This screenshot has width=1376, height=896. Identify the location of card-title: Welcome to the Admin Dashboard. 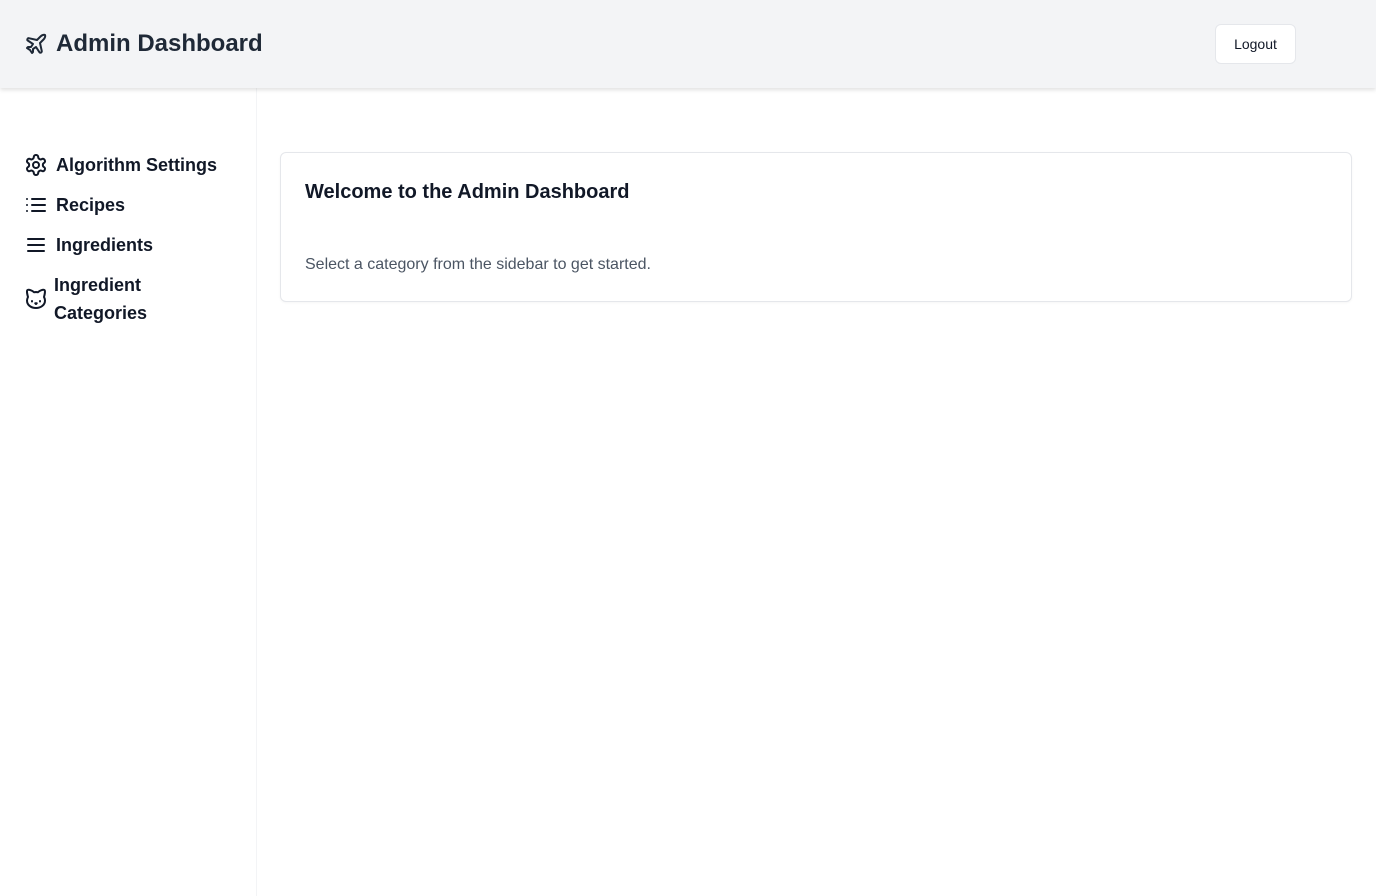
(467, 192).